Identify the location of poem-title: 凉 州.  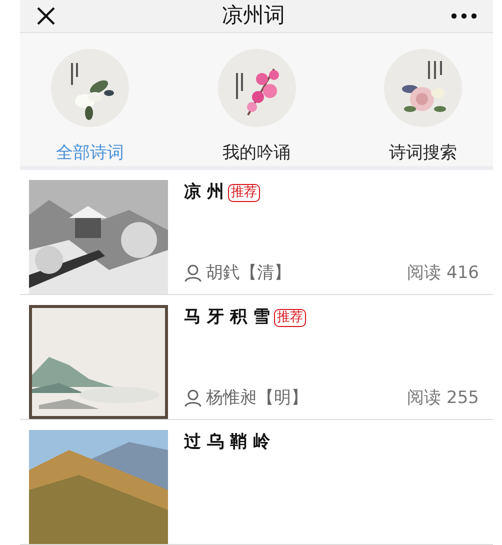
(204, 193).